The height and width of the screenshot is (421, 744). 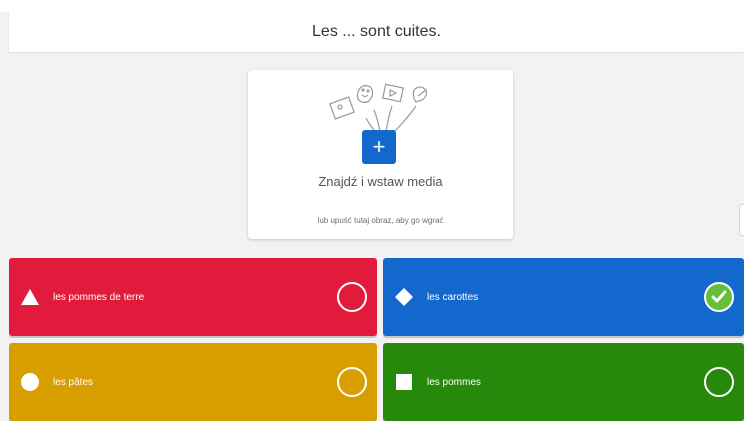 I want to click on answer-option-3: les pâtes, so click(x=193, y=382).